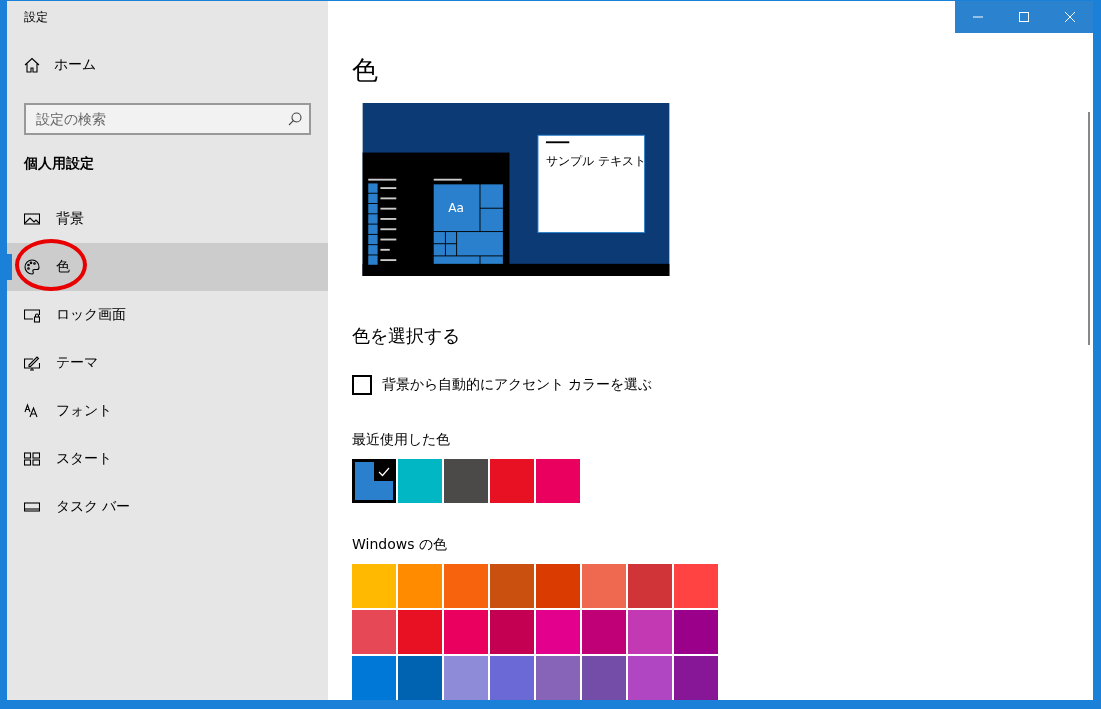 The height and width of the screenshot is (709, 1101). Describe the element at coordinates (167, 219) in the screenshot. I see `nav-item: 背景` at that location.